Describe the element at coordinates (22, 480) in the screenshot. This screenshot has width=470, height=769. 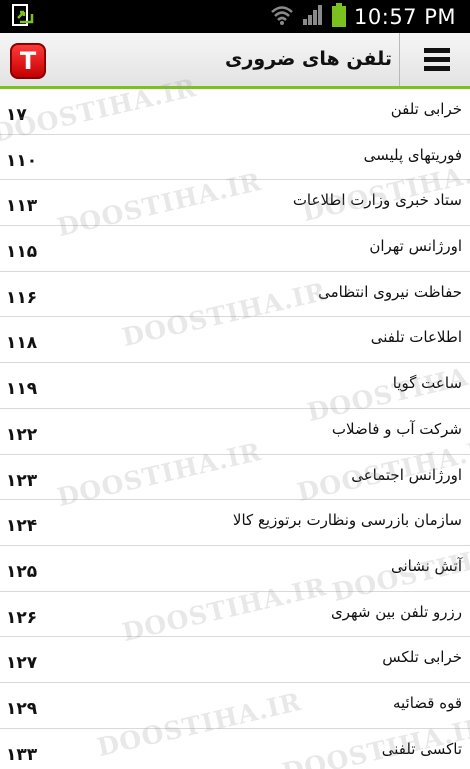
I see `phone-number: ۱۲۳` at that location.